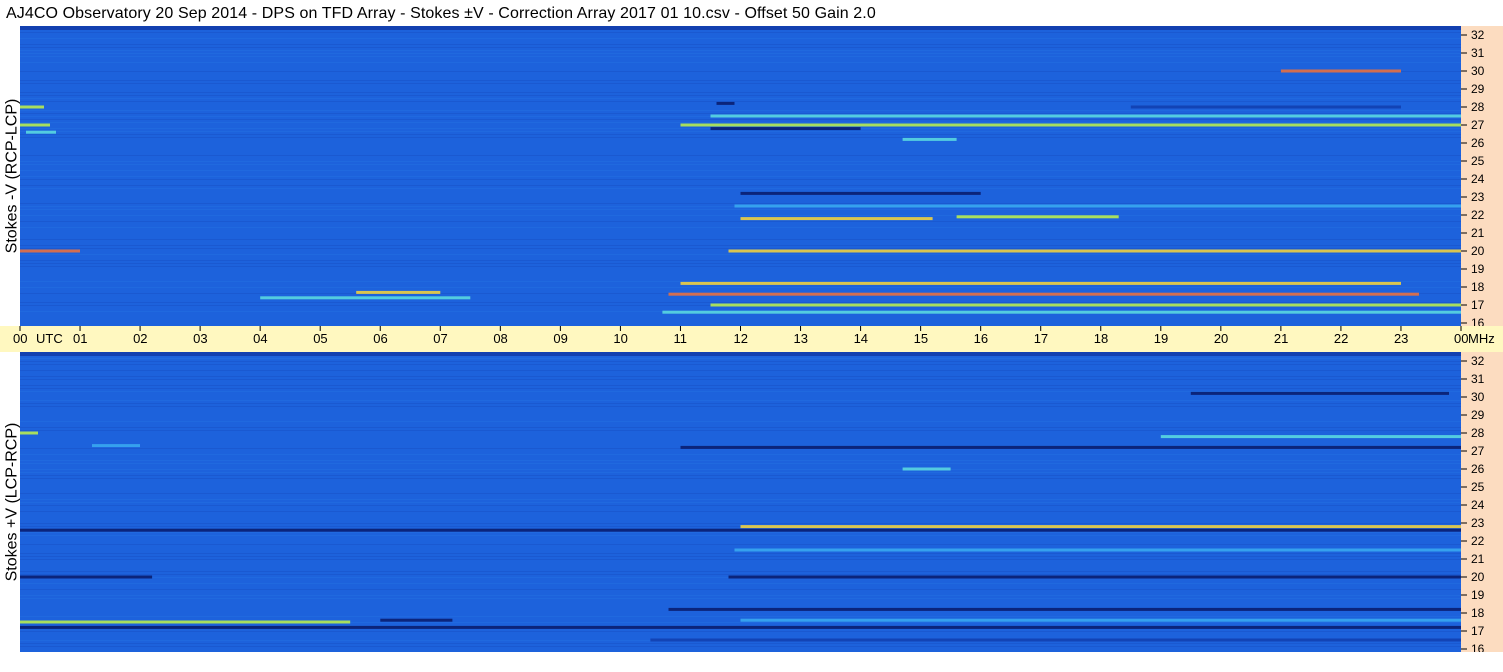  Describe the element at coordinates (921, 338) in the screenshot. I see `time-tick-label: 15` at that location.